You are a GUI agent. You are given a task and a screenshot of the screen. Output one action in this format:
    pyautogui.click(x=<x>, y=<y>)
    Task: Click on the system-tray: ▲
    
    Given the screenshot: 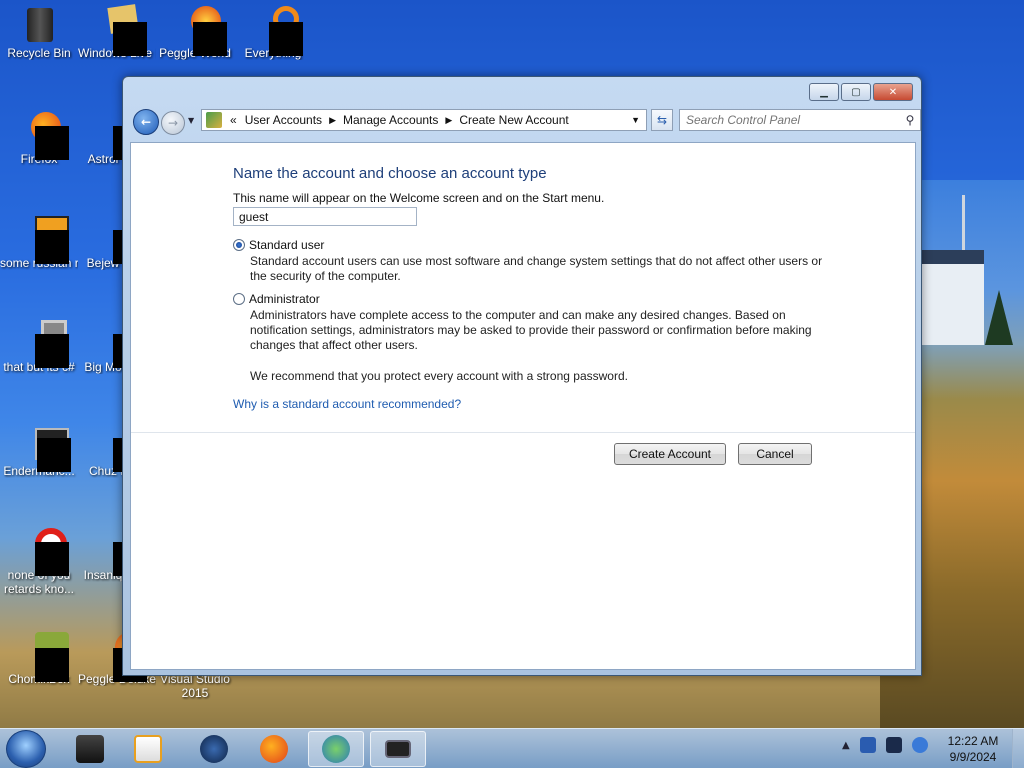 What is the action you would take?
    pyautogui.click(x=885, y=745)
    